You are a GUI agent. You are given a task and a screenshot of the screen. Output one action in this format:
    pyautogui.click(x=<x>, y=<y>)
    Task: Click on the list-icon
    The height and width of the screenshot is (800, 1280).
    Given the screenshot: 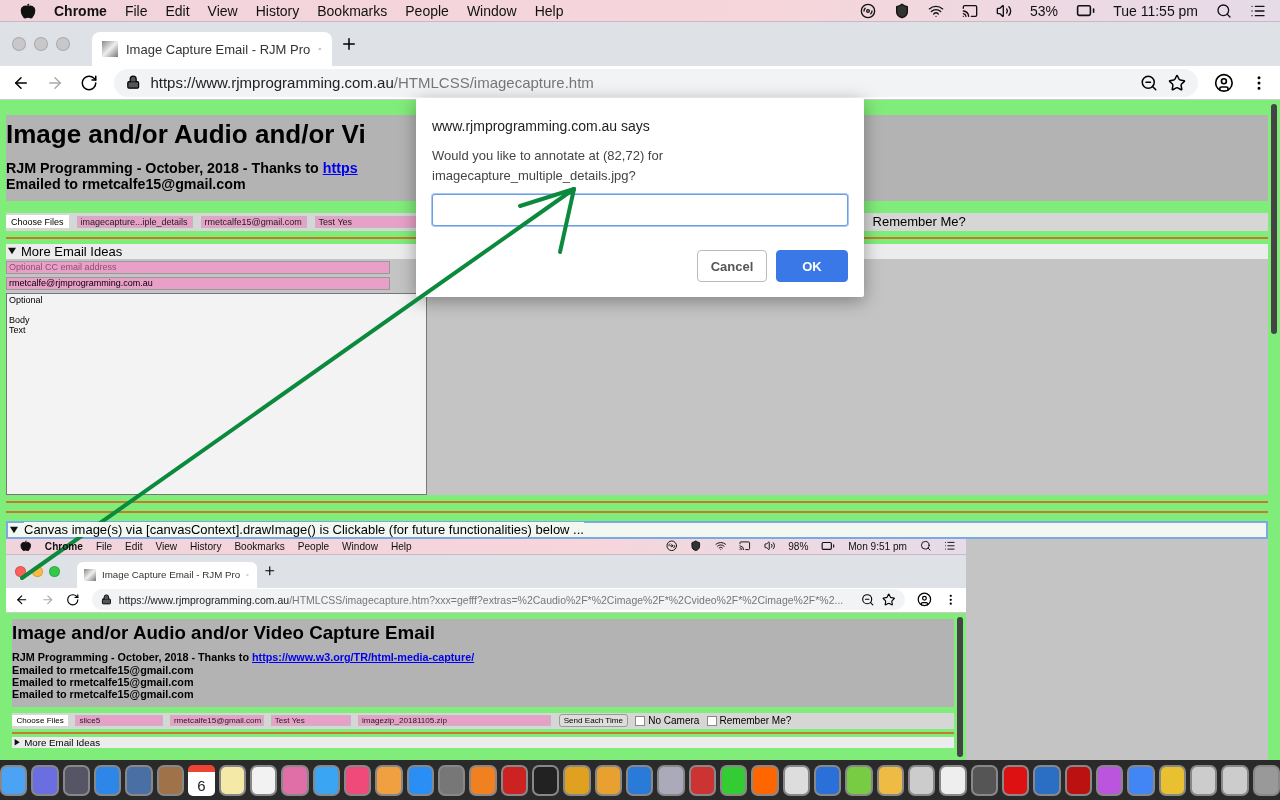 What is the action you would take?
    pyautogui.click(x=950, y=546)
    